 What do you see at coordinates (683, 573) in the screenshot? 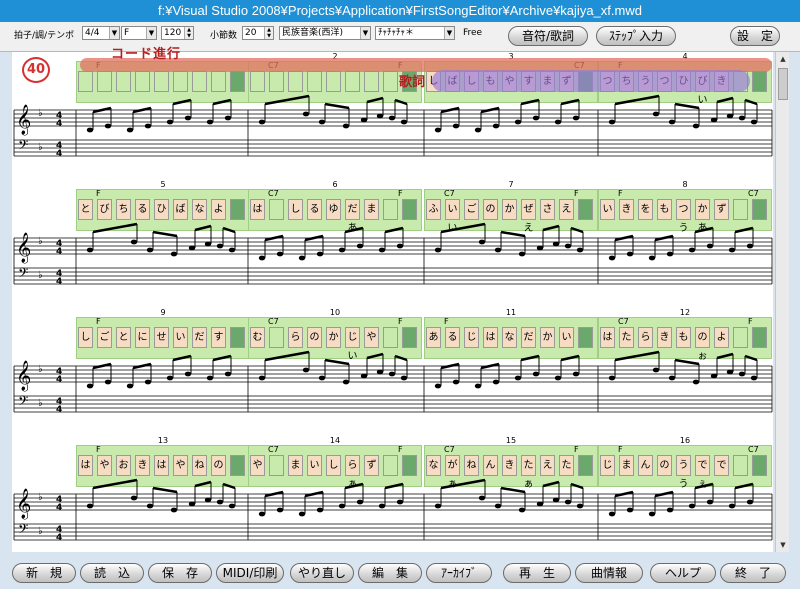
I see `help-button: ヘルプ` at bounding box center [683, 573].